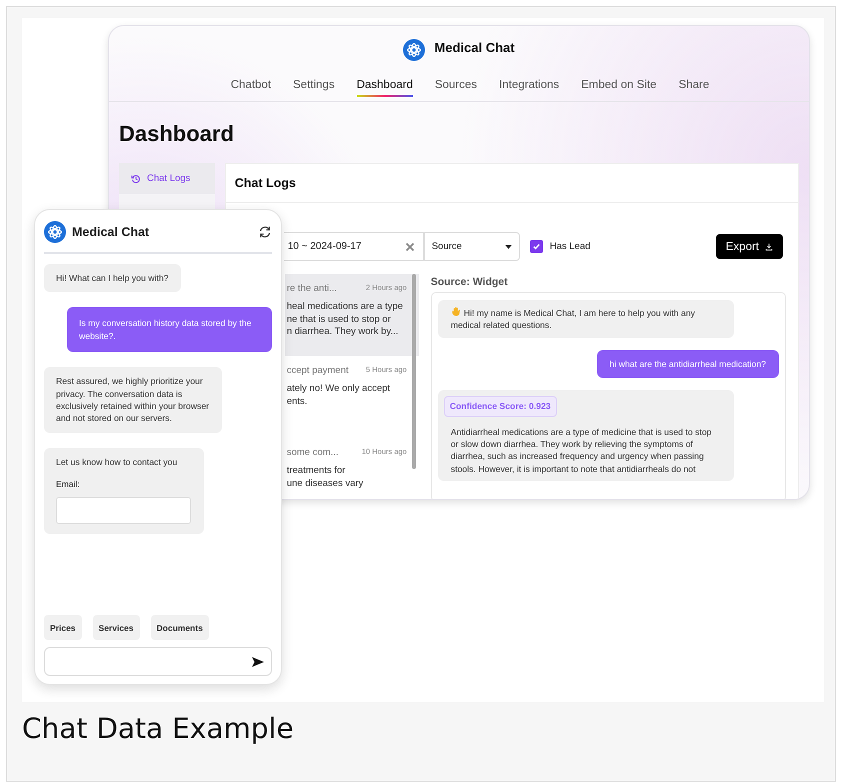  Describe the element at coordinates (409, 247) in the screenshot. I see `clear-icon` at that location.